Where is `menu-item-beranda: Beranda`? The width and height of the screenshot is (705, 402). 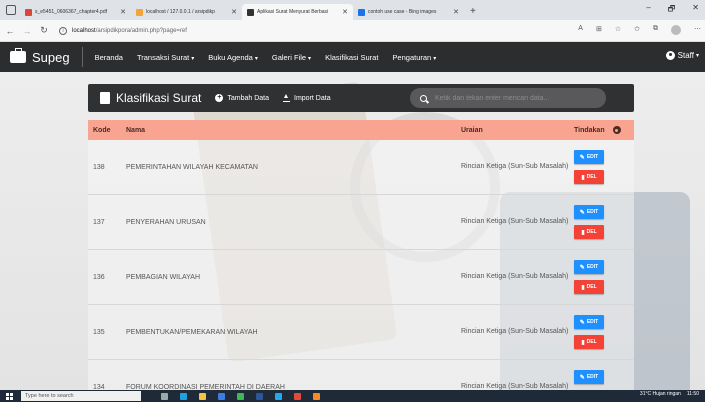 menu-item-beranda: Beranda is located at coordinates (109, 57).